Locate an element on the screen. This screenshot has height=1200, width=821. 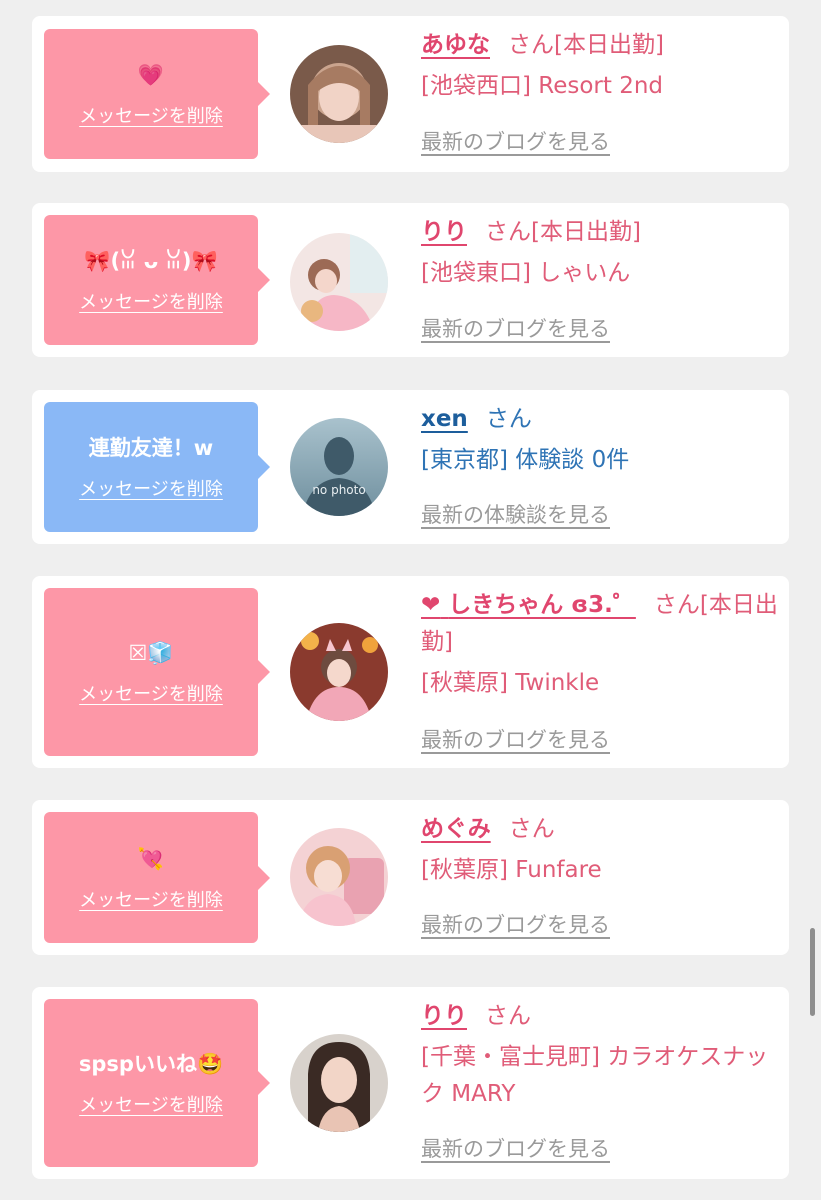
area-label: [池袋西口] is located at coordinates (476, 86).